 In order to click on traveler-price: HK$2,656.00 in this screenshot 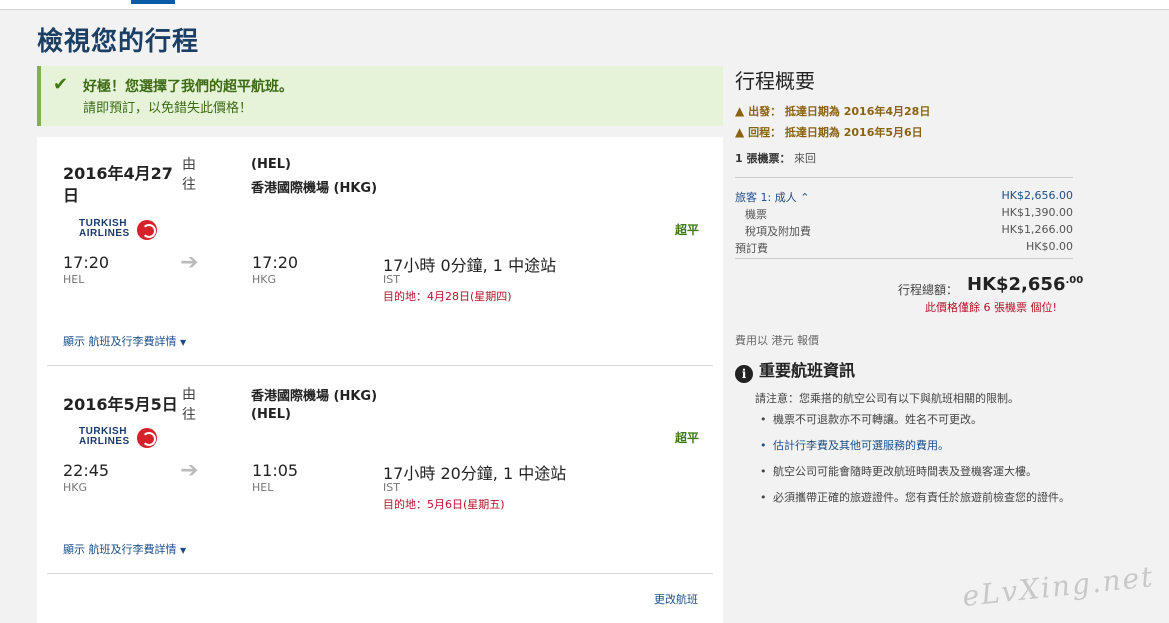, I will do `click(1037, 195)`.